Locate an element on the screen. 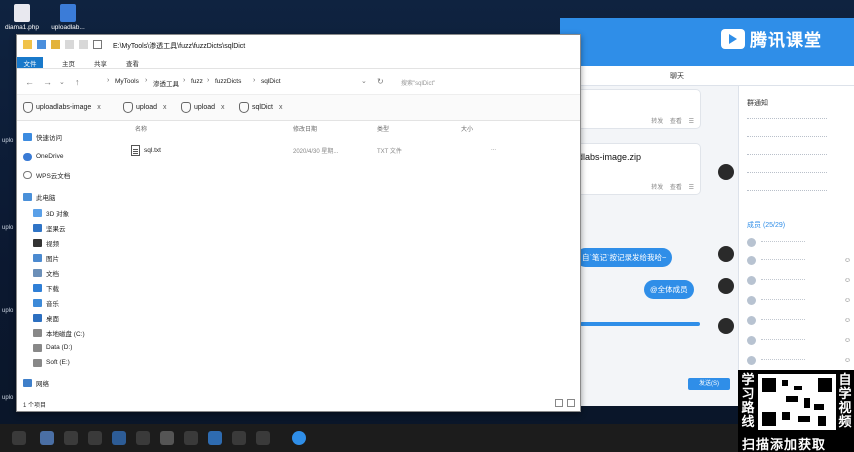 The height and width of the screenshot is (452, 854). message-bubble: 转发 查看 ☰ is located at coordinates (630, 109).